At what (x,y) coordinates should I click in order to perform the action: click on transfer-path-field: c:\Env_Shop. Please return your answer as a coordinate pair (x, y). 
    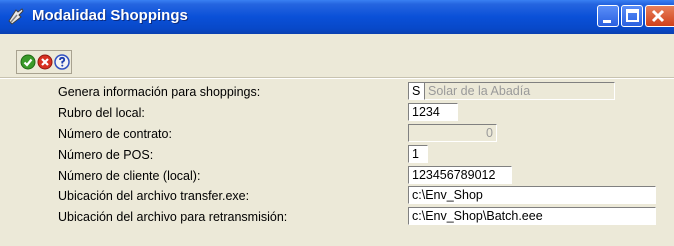
    Looking at the image, I should click on (532, 195).